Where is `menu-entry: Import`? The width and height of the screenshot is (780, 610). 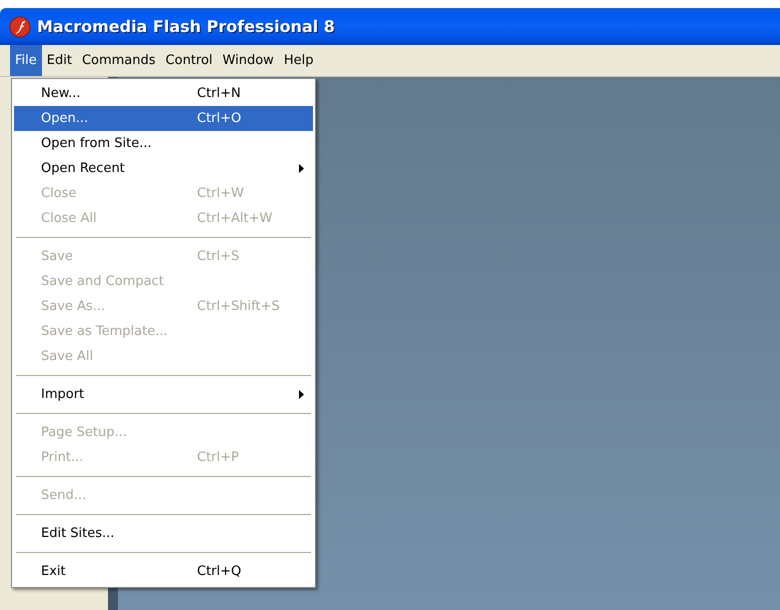
menu-entry: Import is located at coordinates (163, 394).